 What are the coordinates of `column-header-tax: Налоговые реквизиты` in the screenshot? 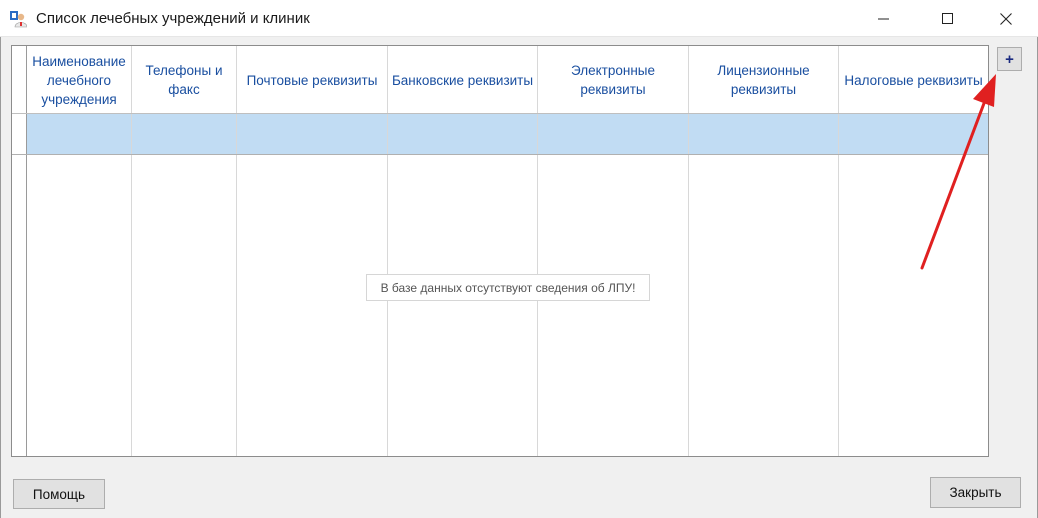 It's located at (913, 80).